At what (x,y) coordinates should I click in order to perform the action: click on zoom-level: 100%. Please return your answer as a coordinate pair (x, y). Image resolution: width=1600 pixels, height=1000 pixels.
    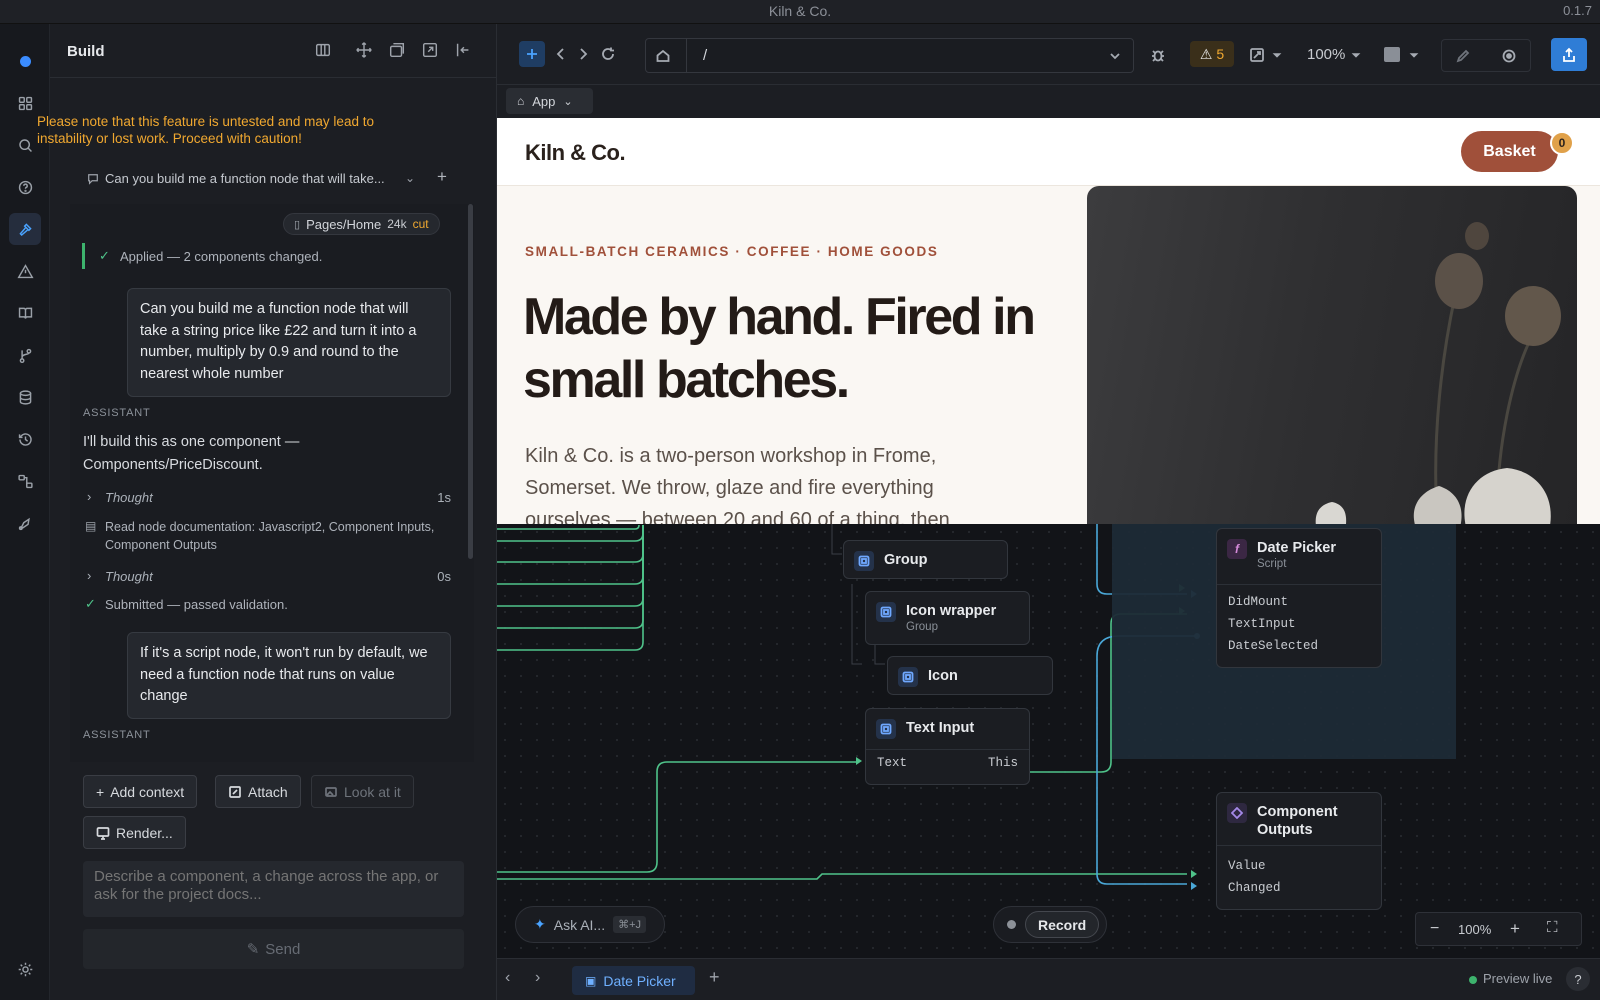
    Looking at the image, I should click on (1326, 54).